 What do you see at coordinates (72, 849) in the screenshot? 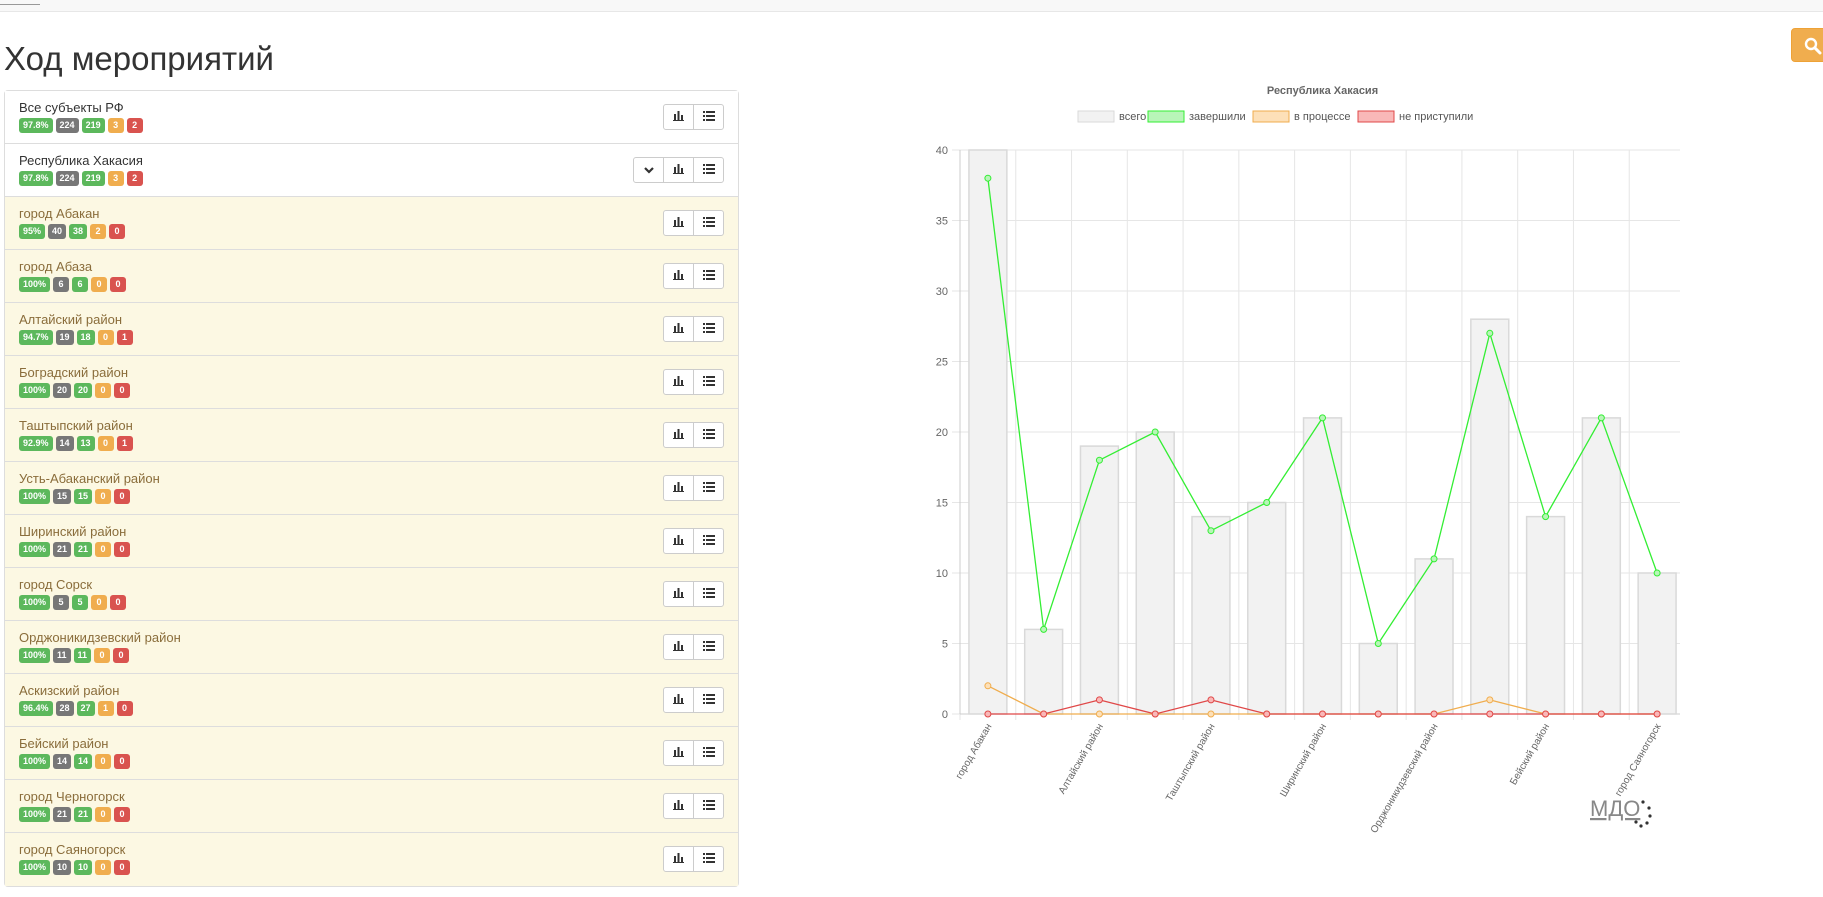
I see `region-name: город Саяногорск` at bounding box center [72, 849].